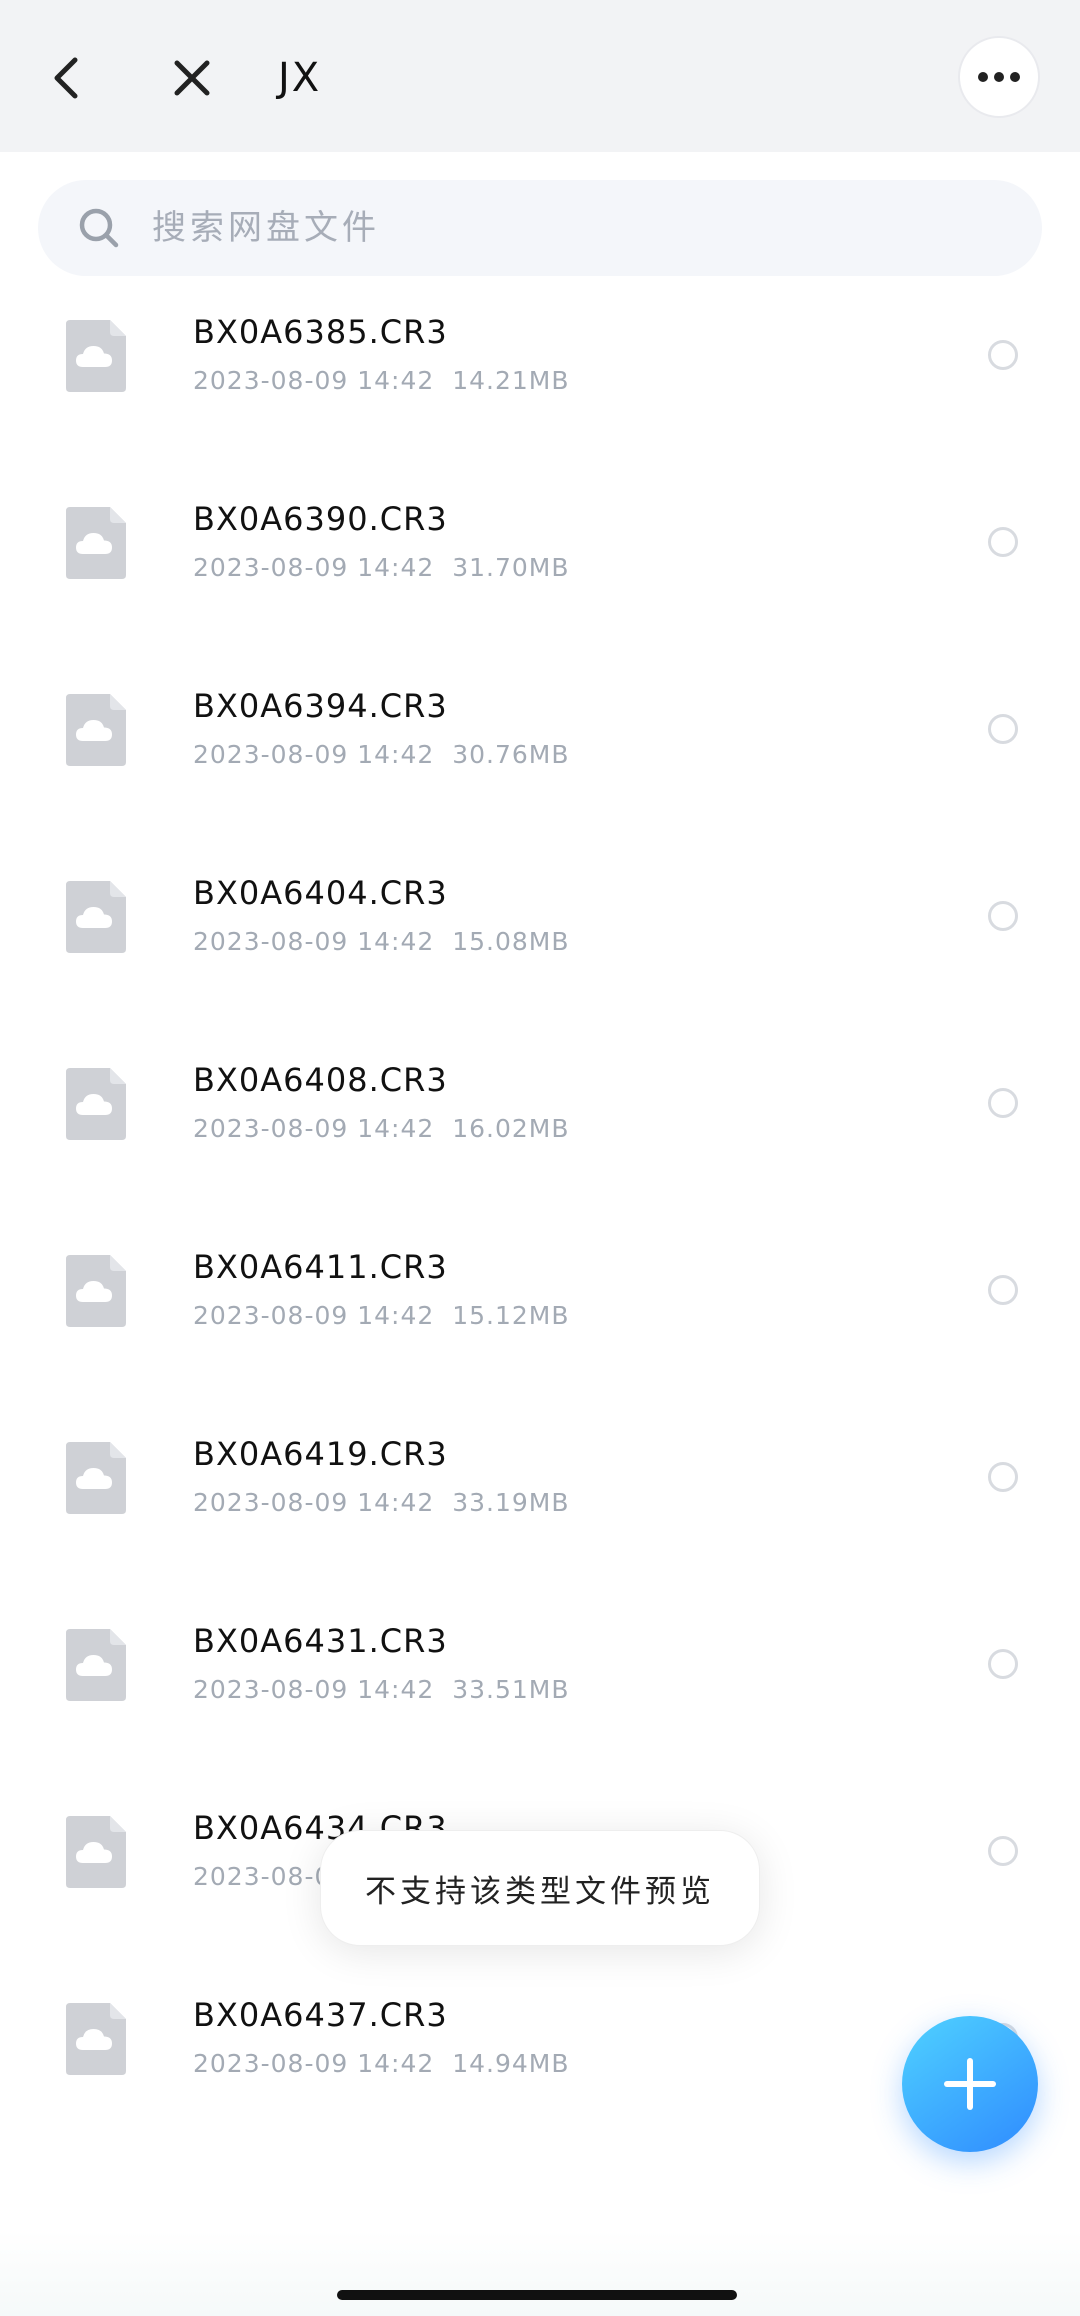 The height and width of the screenshot is (2316, 1080). I want to click on file-size: 33.51MB, so click(511, 1689).